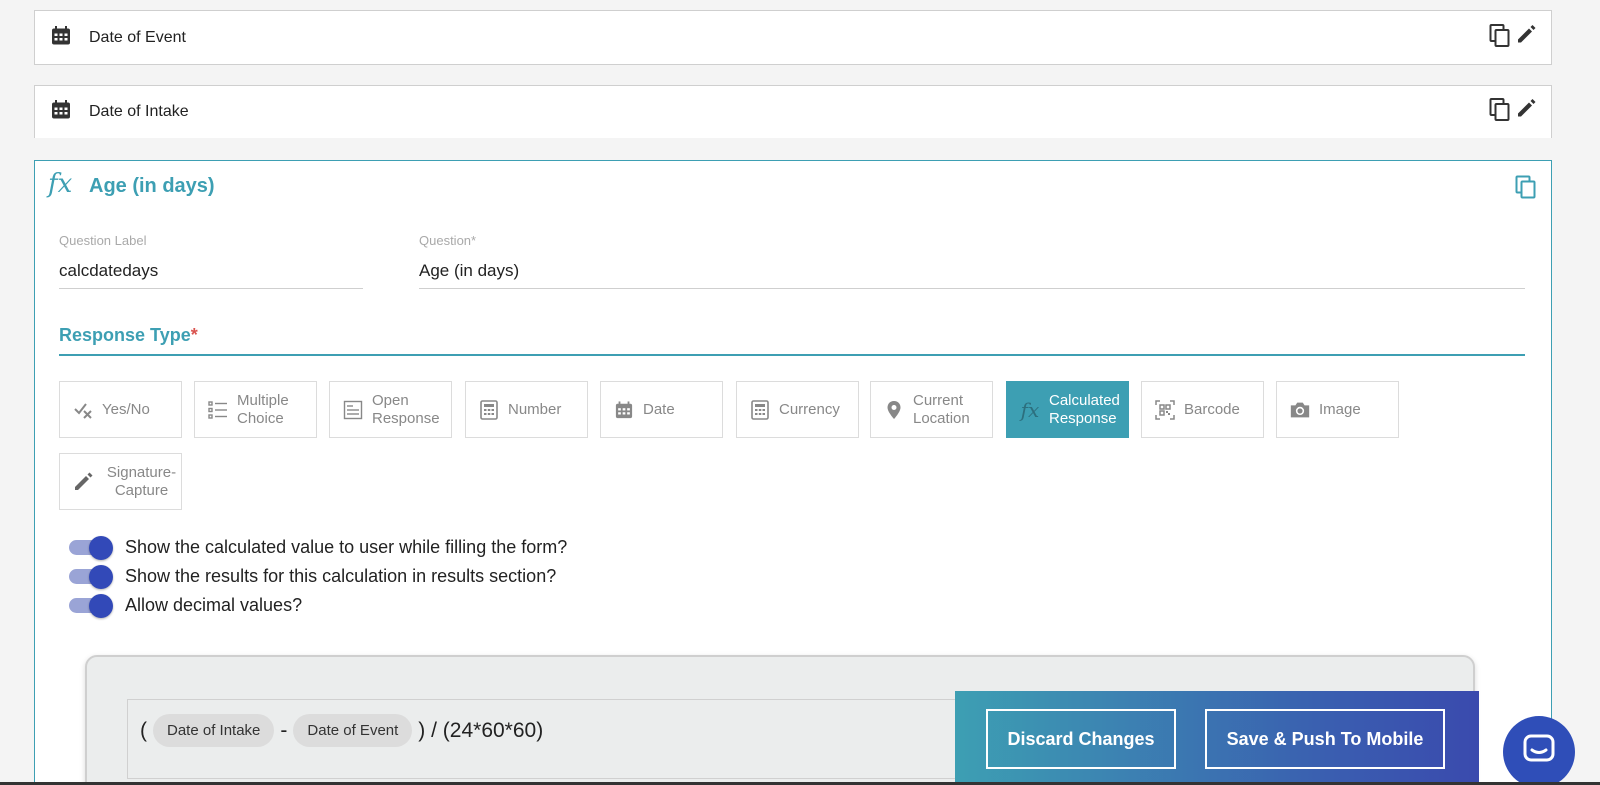  What do you see at coordinates (1300, 410) in the screenshot?
I see `camera-icon` at bounding box center [1300, 410].